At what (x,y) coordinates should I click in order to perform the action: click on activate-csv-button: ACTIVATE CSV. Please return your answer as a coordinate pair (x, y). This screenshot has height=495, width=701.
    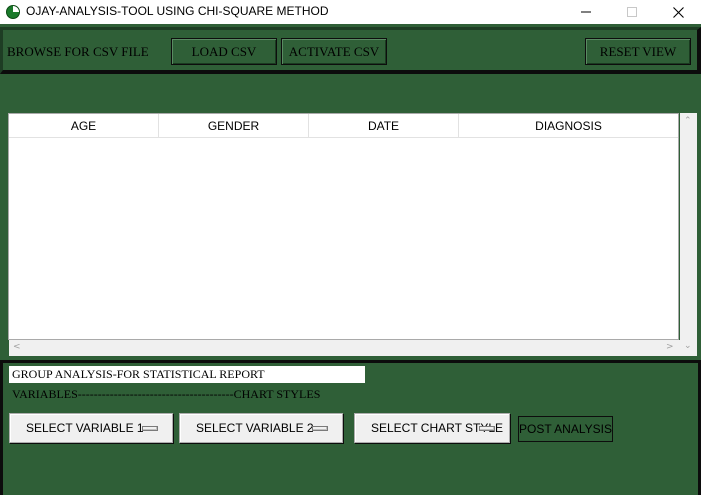
    Looking at the image, I should click on (334, 51).